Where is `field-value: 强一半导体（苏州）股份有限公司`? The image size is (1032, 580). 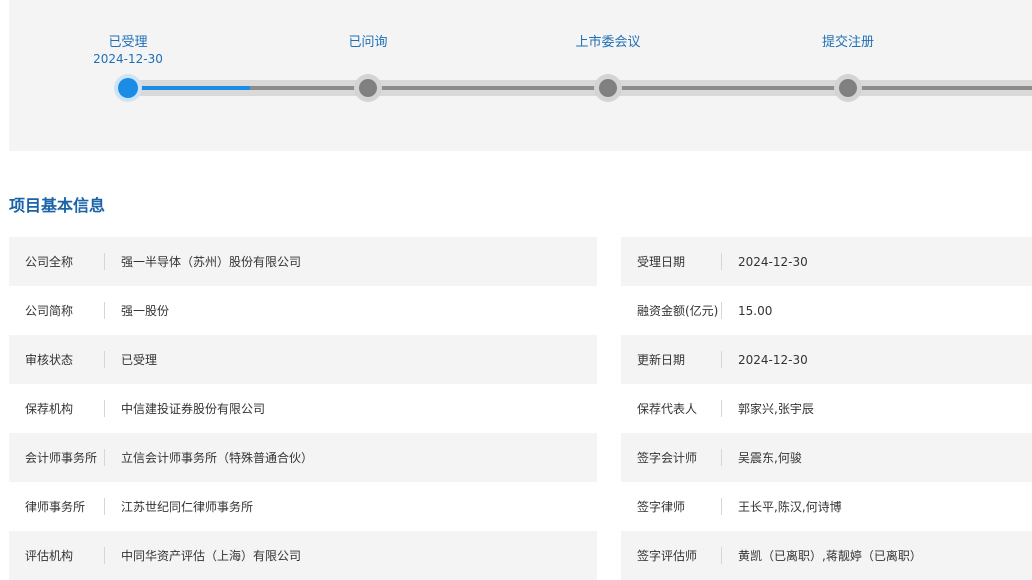 field-value: 强一半导体（苏州）股份有限公司 is located at coordinates (211, 262).